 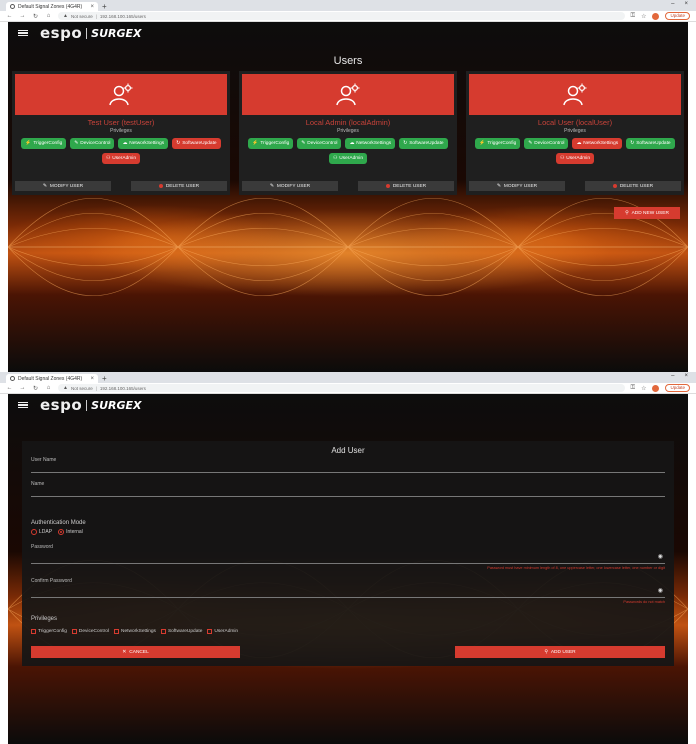 What do you see at coordinates (348, 450) in the screenshot?
I see `form-title: Add User` at bounding box center [348, 450].